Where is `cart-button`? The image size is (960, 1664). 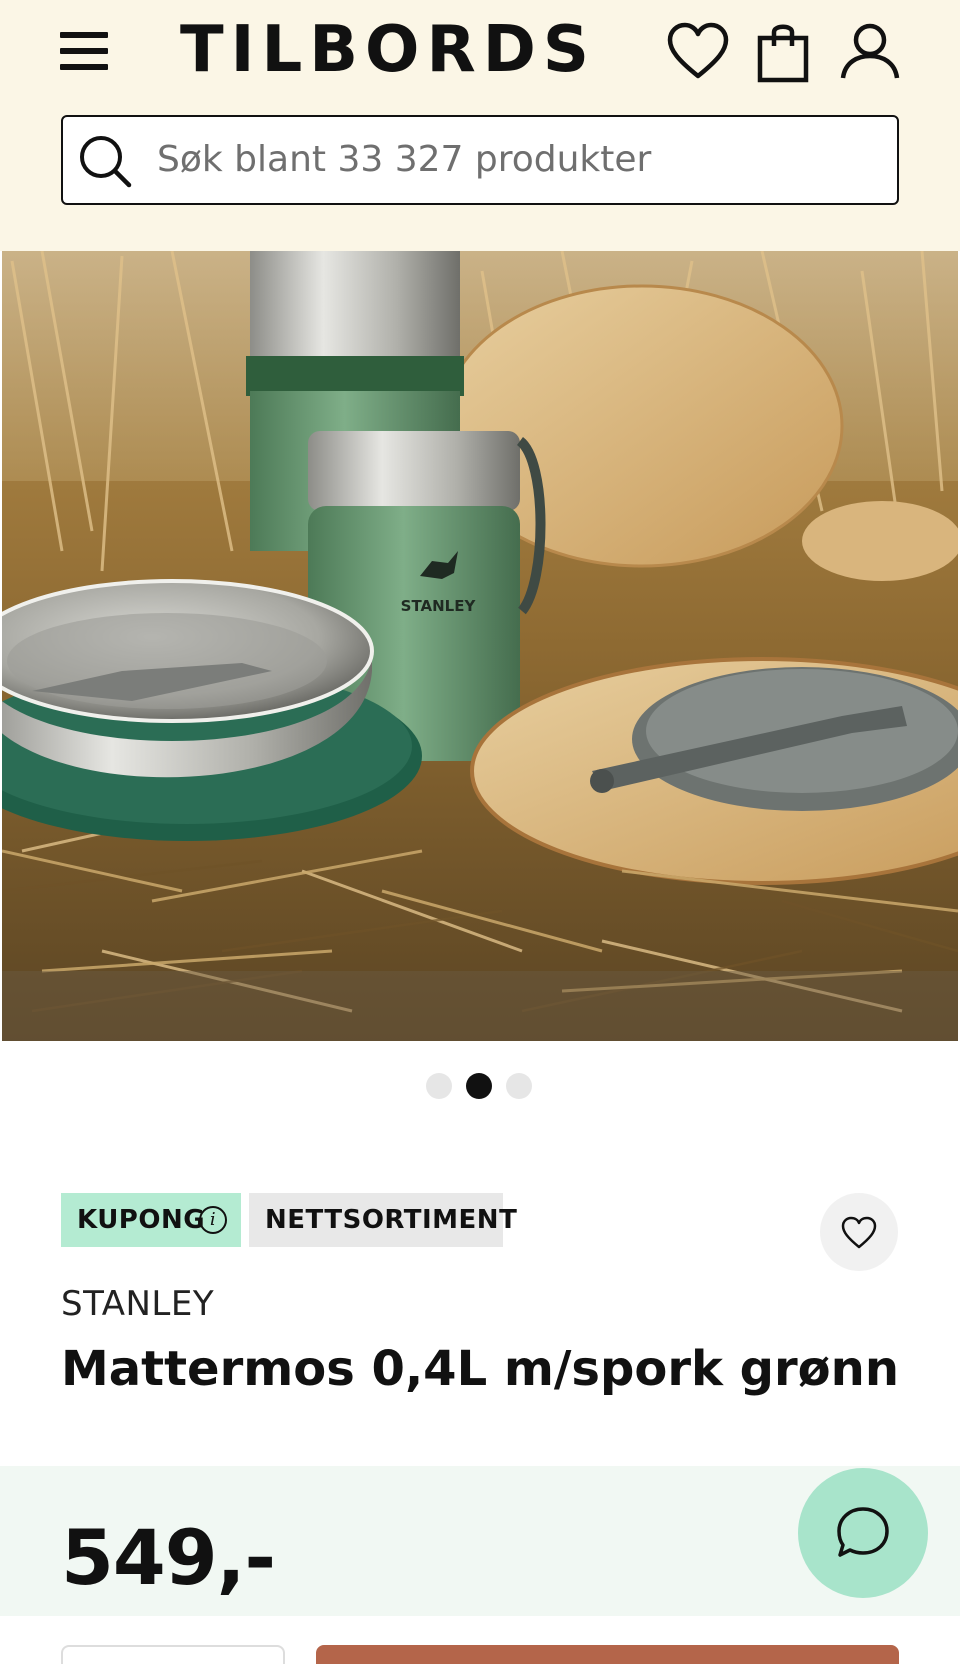 cart-button is located at coordinates (784, 52).